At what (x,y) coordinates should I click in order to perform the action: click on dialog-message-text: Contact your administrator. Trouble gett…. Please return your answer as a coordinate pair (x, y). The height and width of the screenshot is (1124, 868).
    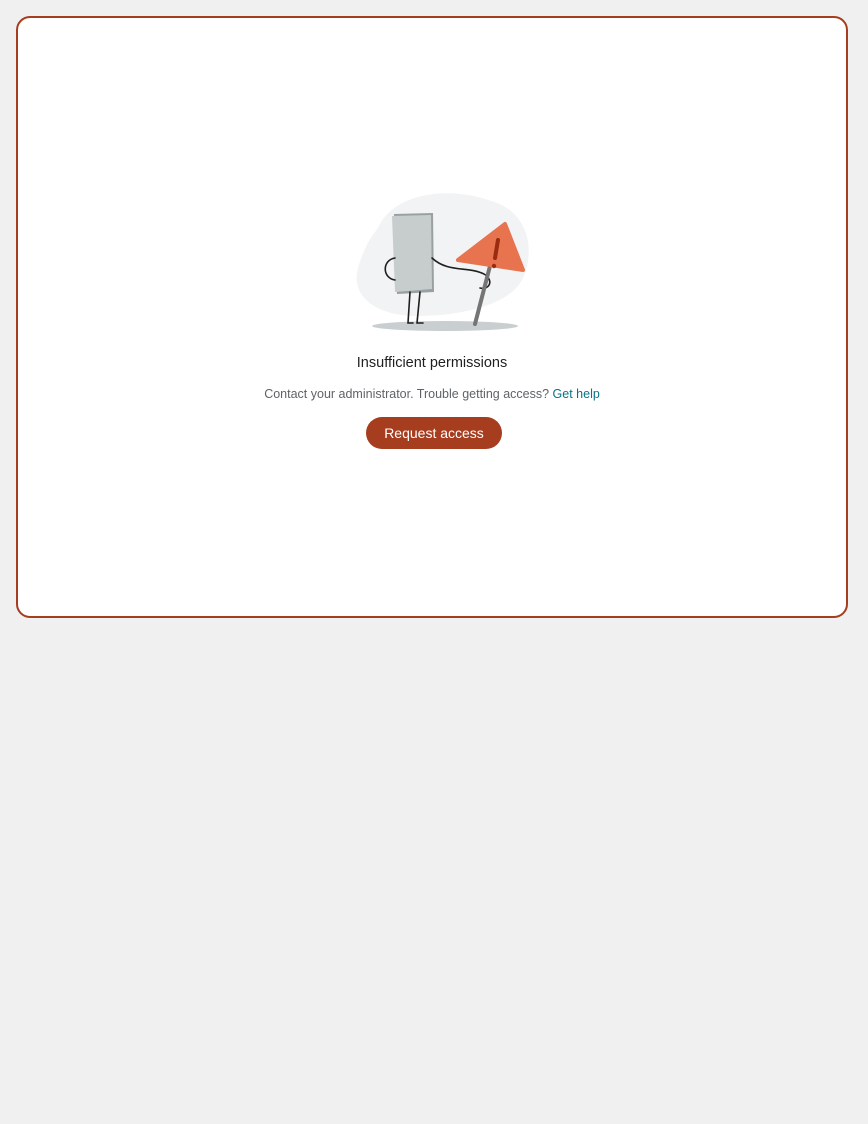
    Looking at the image, I should click on (407, 394).